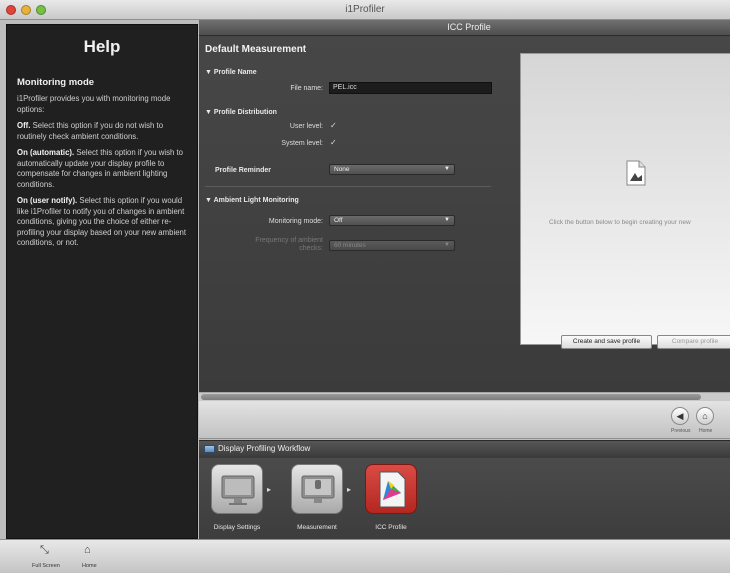 The width and height of the screenshot is (730, 573). I want to click on user-level-label: User level:, so click(306, 126).